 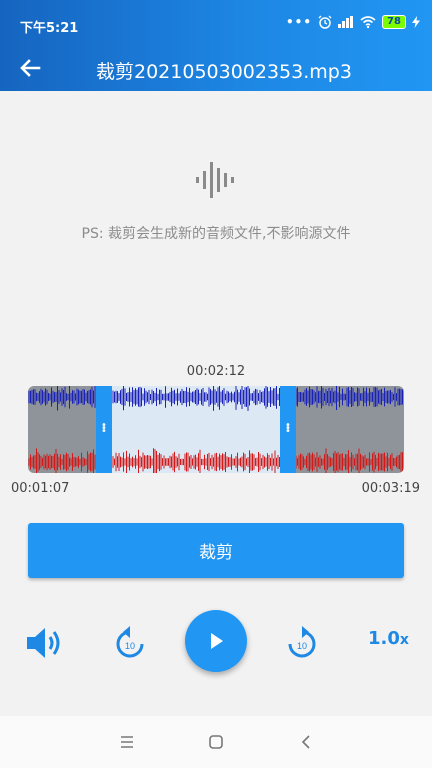 What do you see at coordinates (215, 180) in the screenshot?
I see `audio-waveform-icon` at bounding box center [215, 180].